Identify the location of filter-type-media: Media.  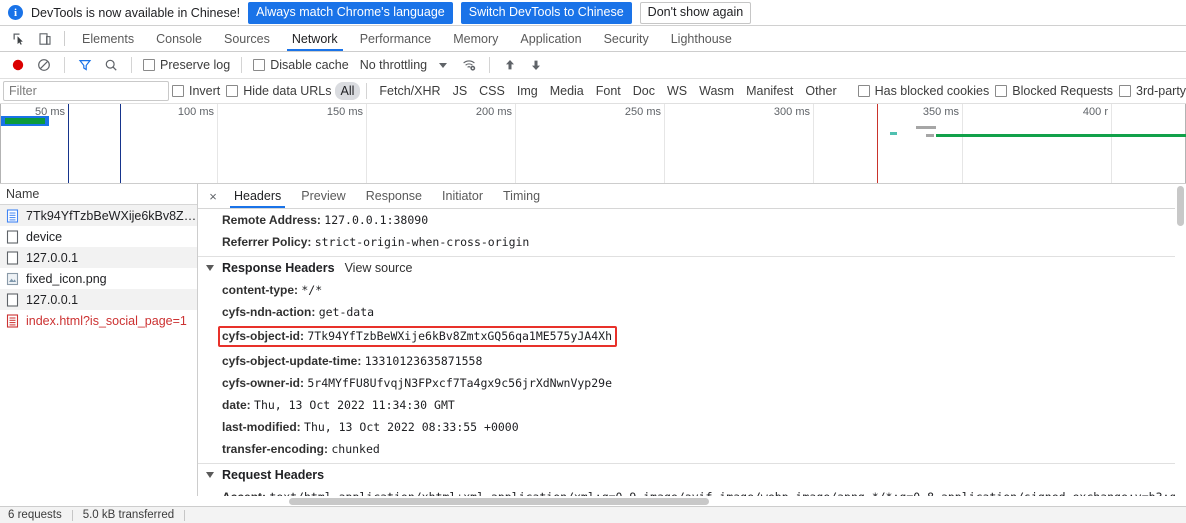
(567, 91).